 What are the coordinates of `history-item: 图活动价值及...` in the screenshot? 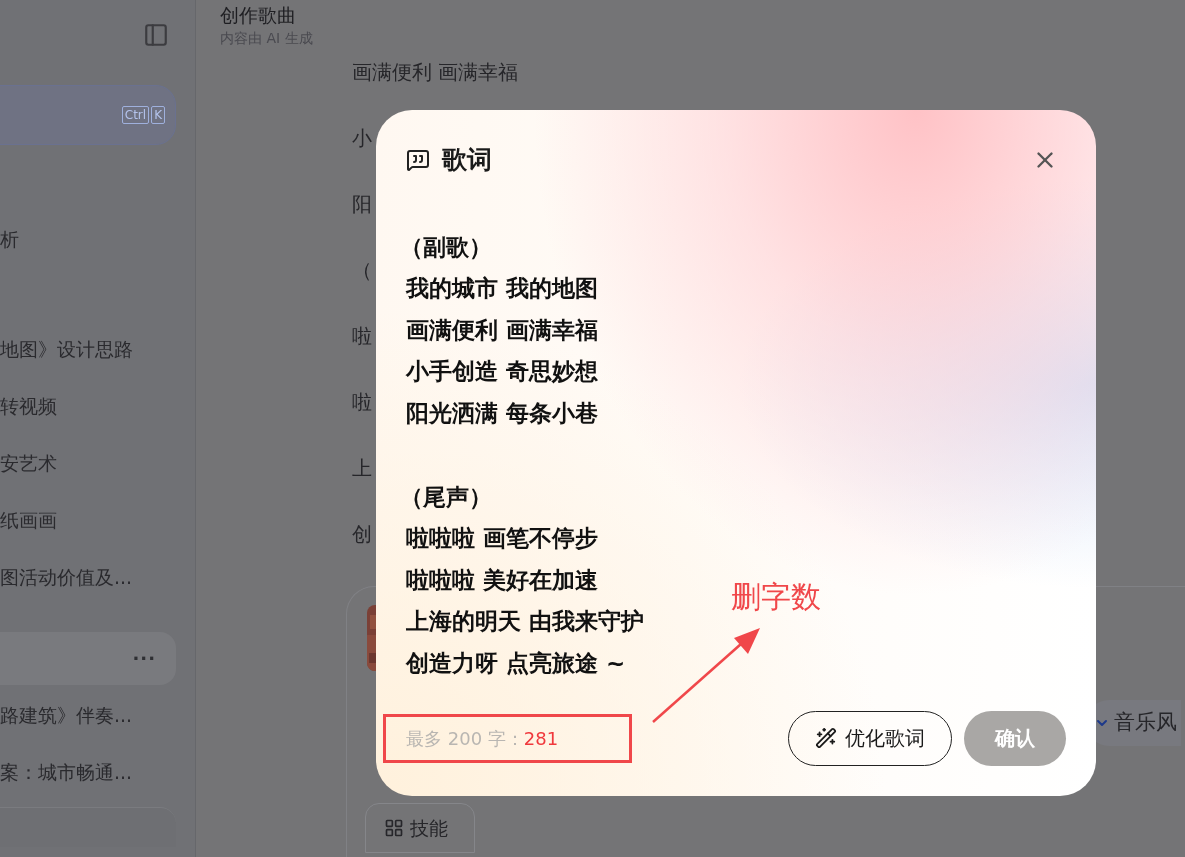 It's located at (88, 577).